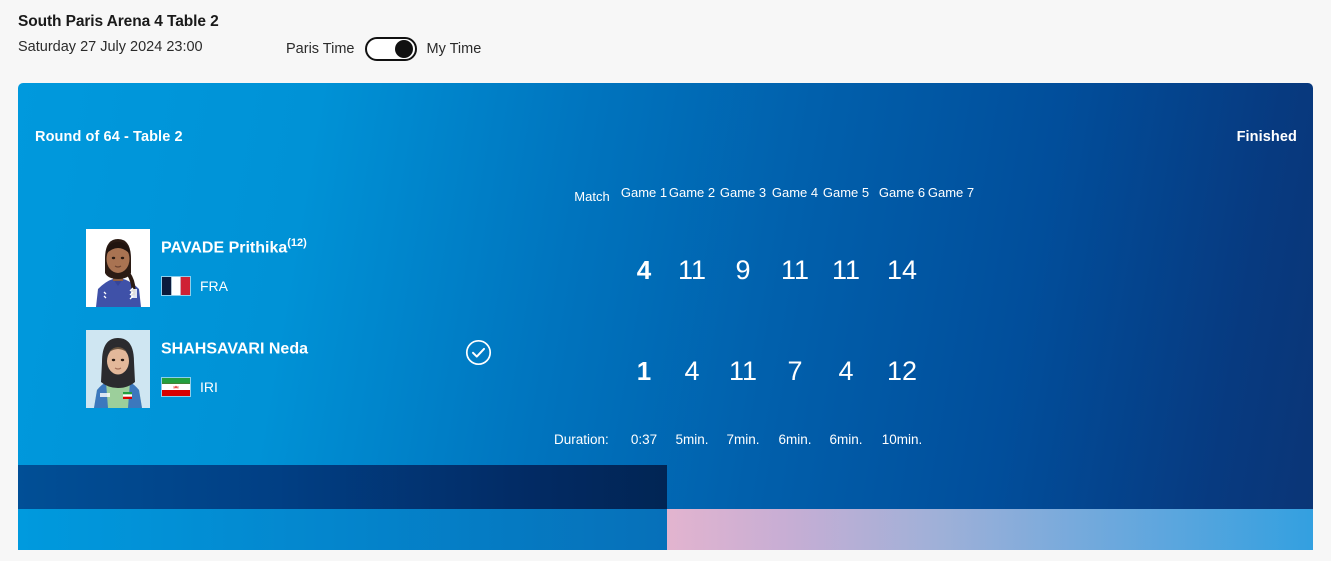 The height and width of the screenshot is (561, 1331). What do you see at coordinates (795, 371) in the screenshot?
I see `score-game4-player2: 7` at bounding box center [795, 371].